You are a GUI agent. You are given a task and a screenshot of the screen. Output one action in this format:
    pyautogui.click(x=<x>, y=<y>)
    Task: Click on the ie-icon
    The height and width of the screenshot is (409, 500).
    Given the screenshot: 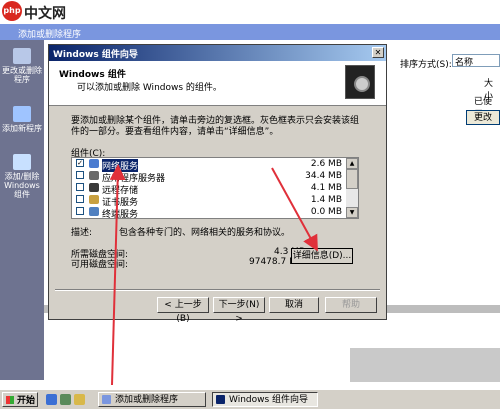 What is the action you would take?
    pyautogui.click(x=51, y=399)
    